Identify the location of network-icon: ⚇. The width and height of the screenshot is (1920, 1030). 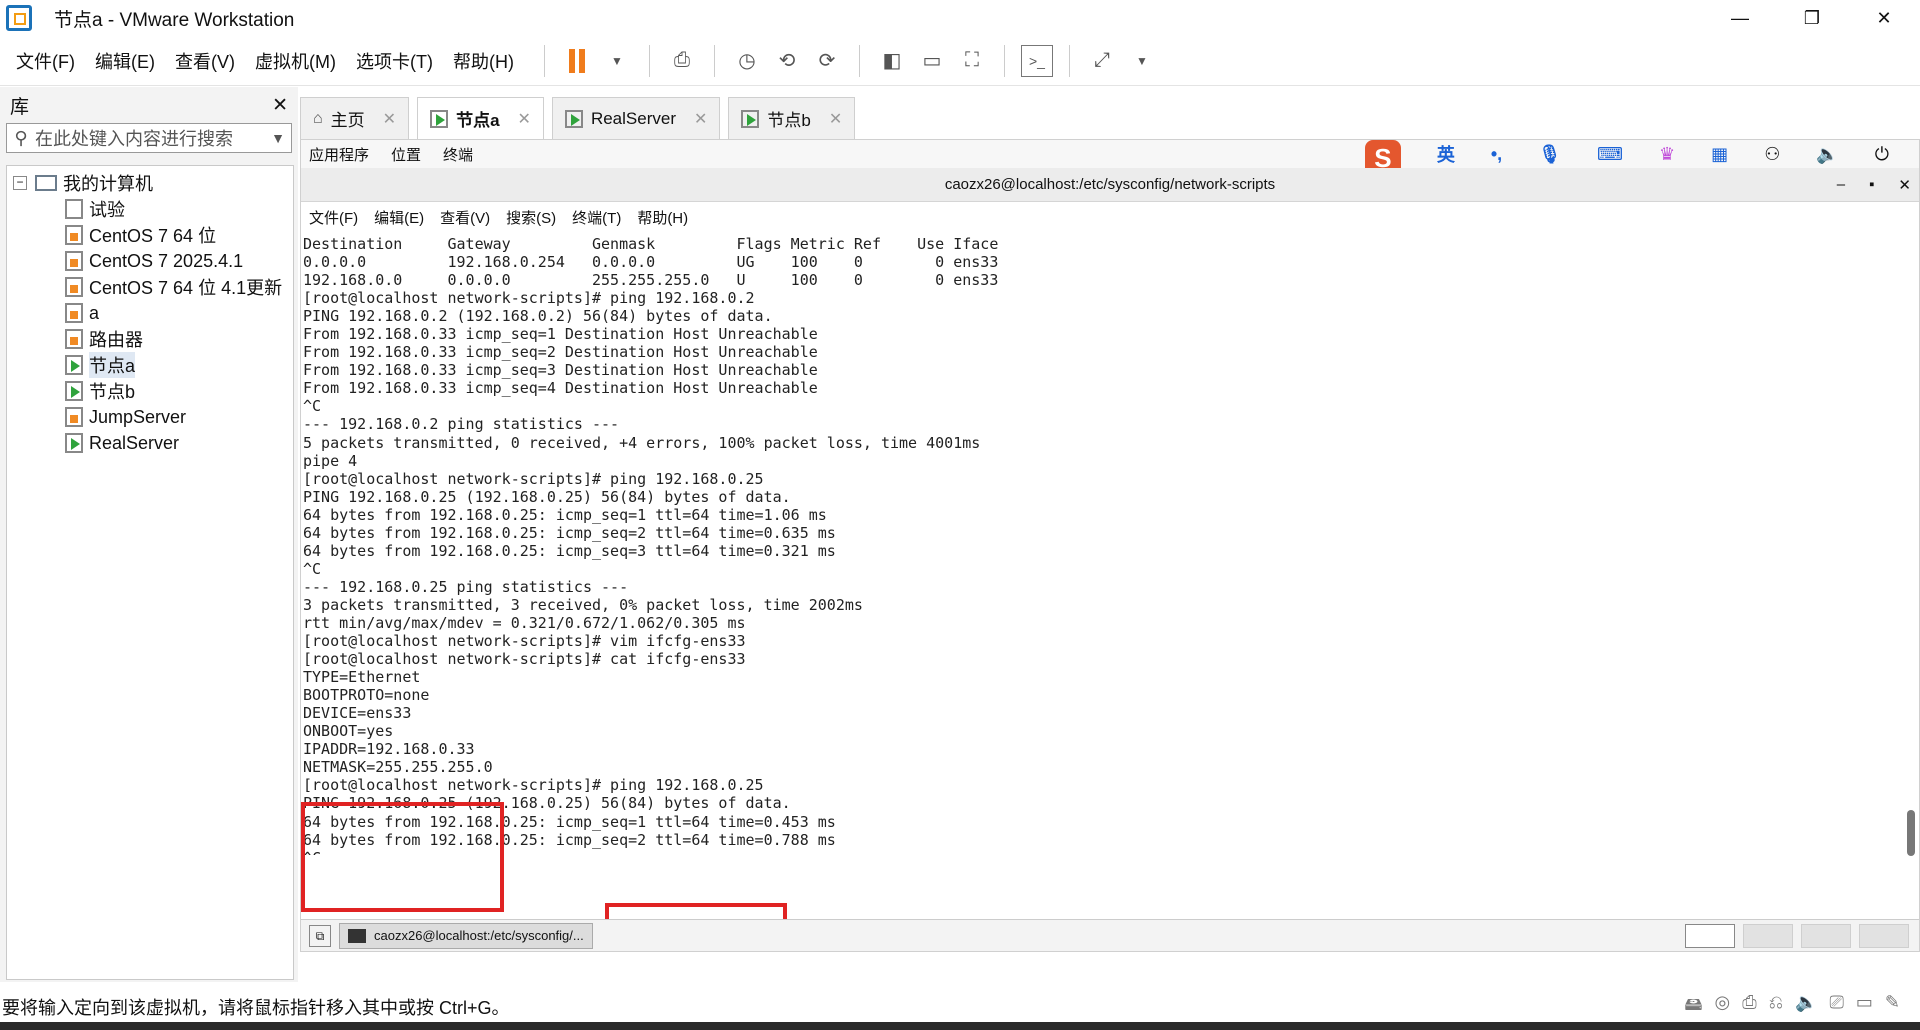
(1772, 154).